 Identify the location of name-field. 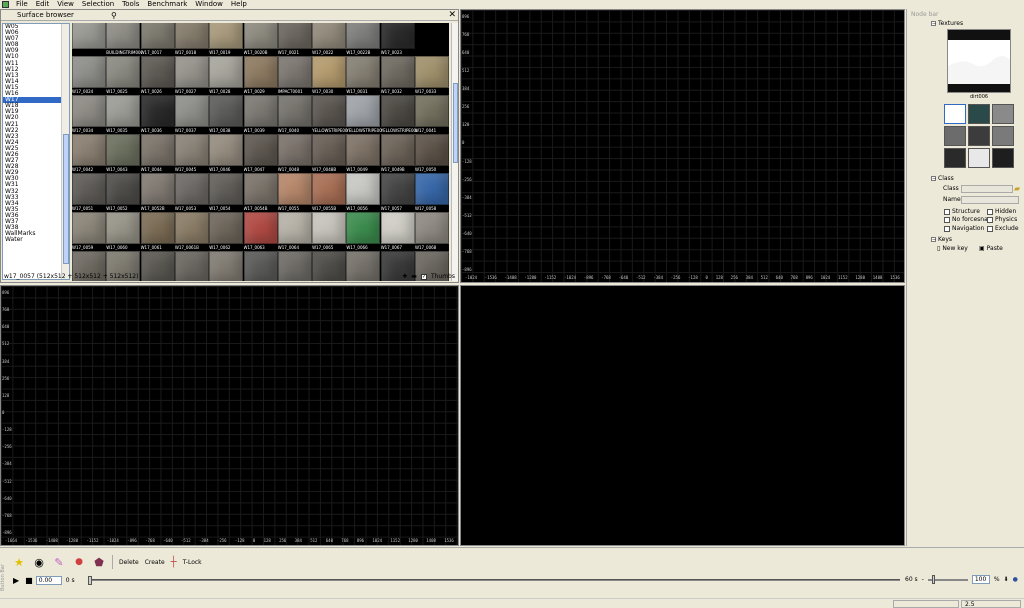
(990, 200).